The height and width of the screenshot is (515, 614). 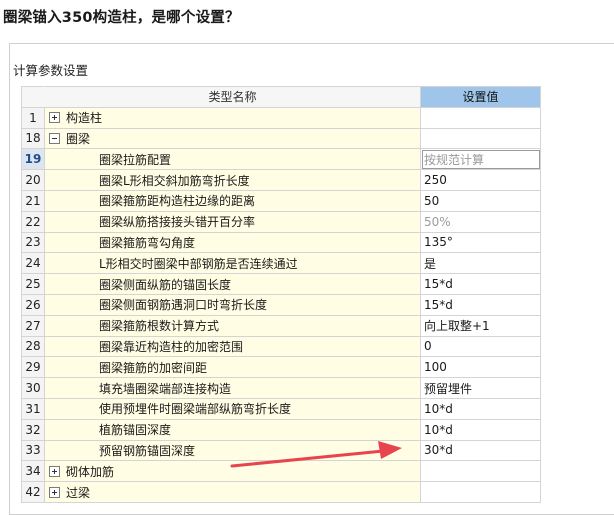 What do you see at coordinates (33, 97) in the screenshot?
I see `header-num-cell` at bounding box center [33, 97].